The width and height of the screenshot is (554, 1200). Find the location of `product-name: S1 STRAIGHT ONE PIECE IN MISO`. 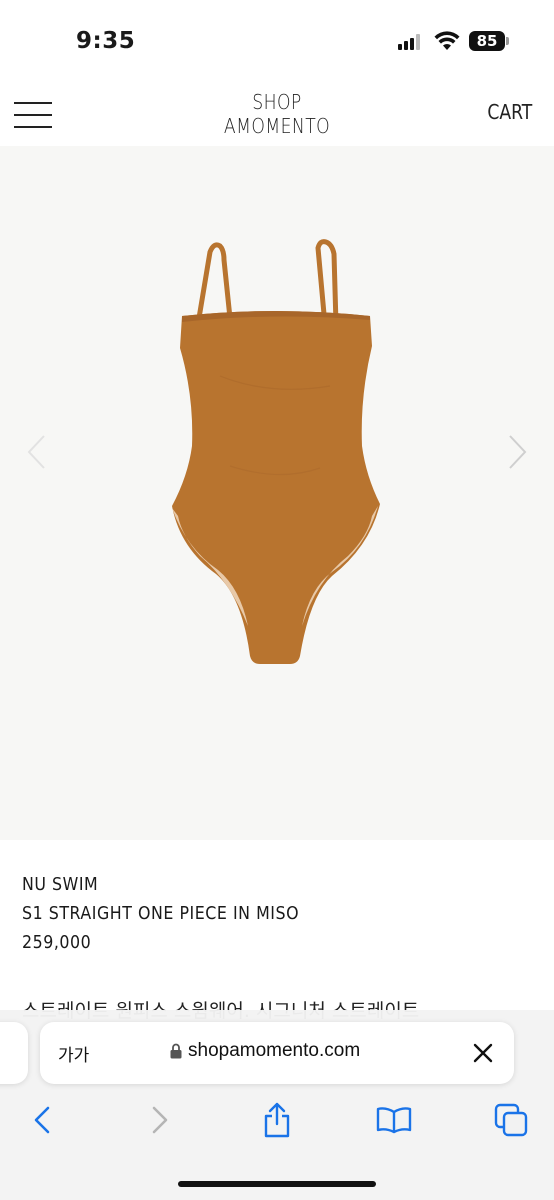

product-name: S1 STRAIGHT ONE PIECE IN MISO is located at coordinates (161, 913).